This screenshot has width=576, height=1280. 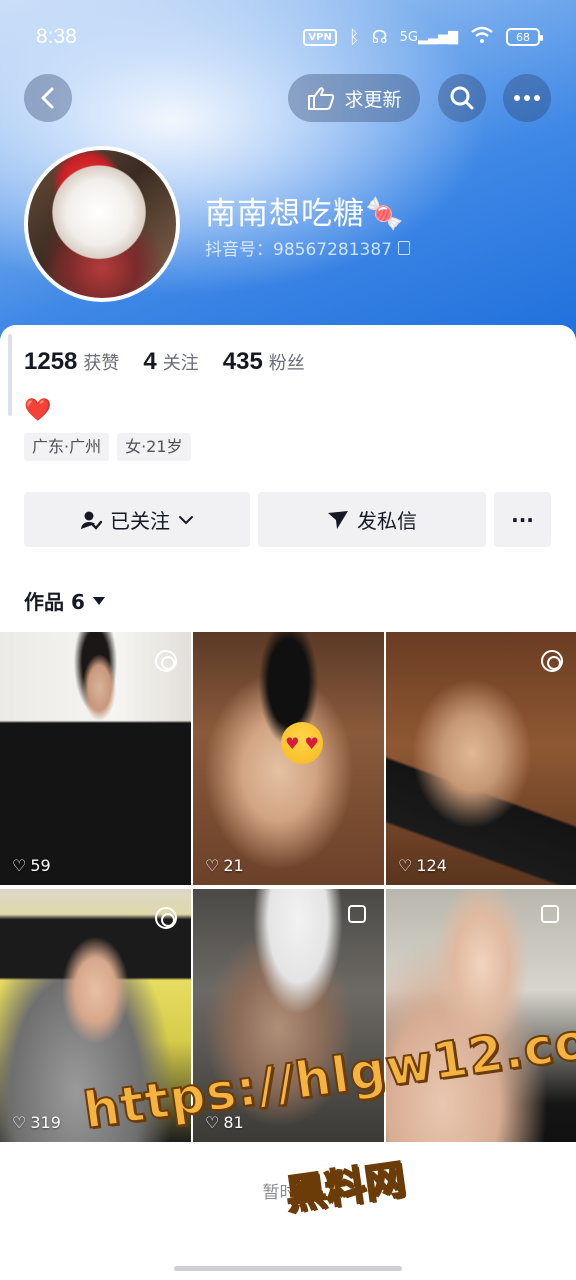 I want to click on like-count-value: 59, so click(x=40, y=865).